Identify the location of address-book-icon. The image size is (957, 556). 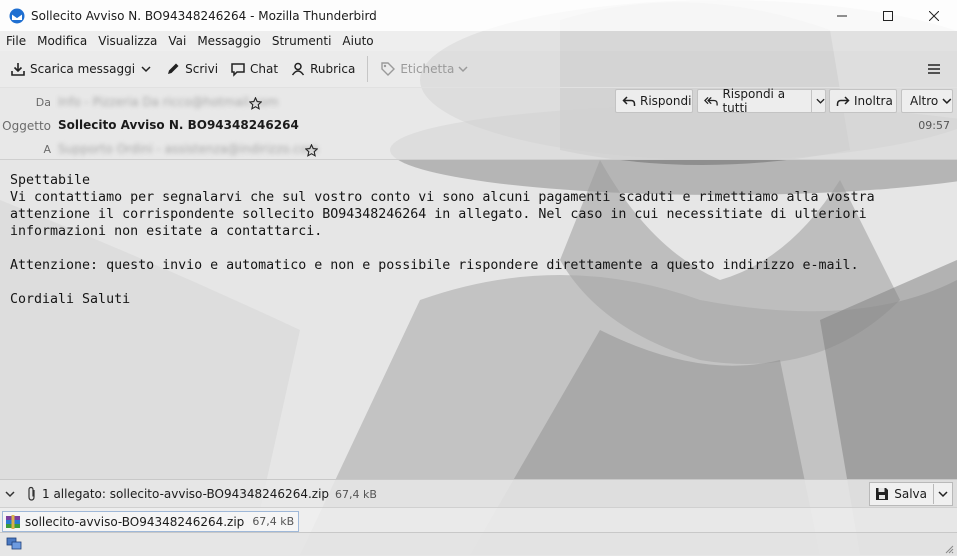
(298, 69).